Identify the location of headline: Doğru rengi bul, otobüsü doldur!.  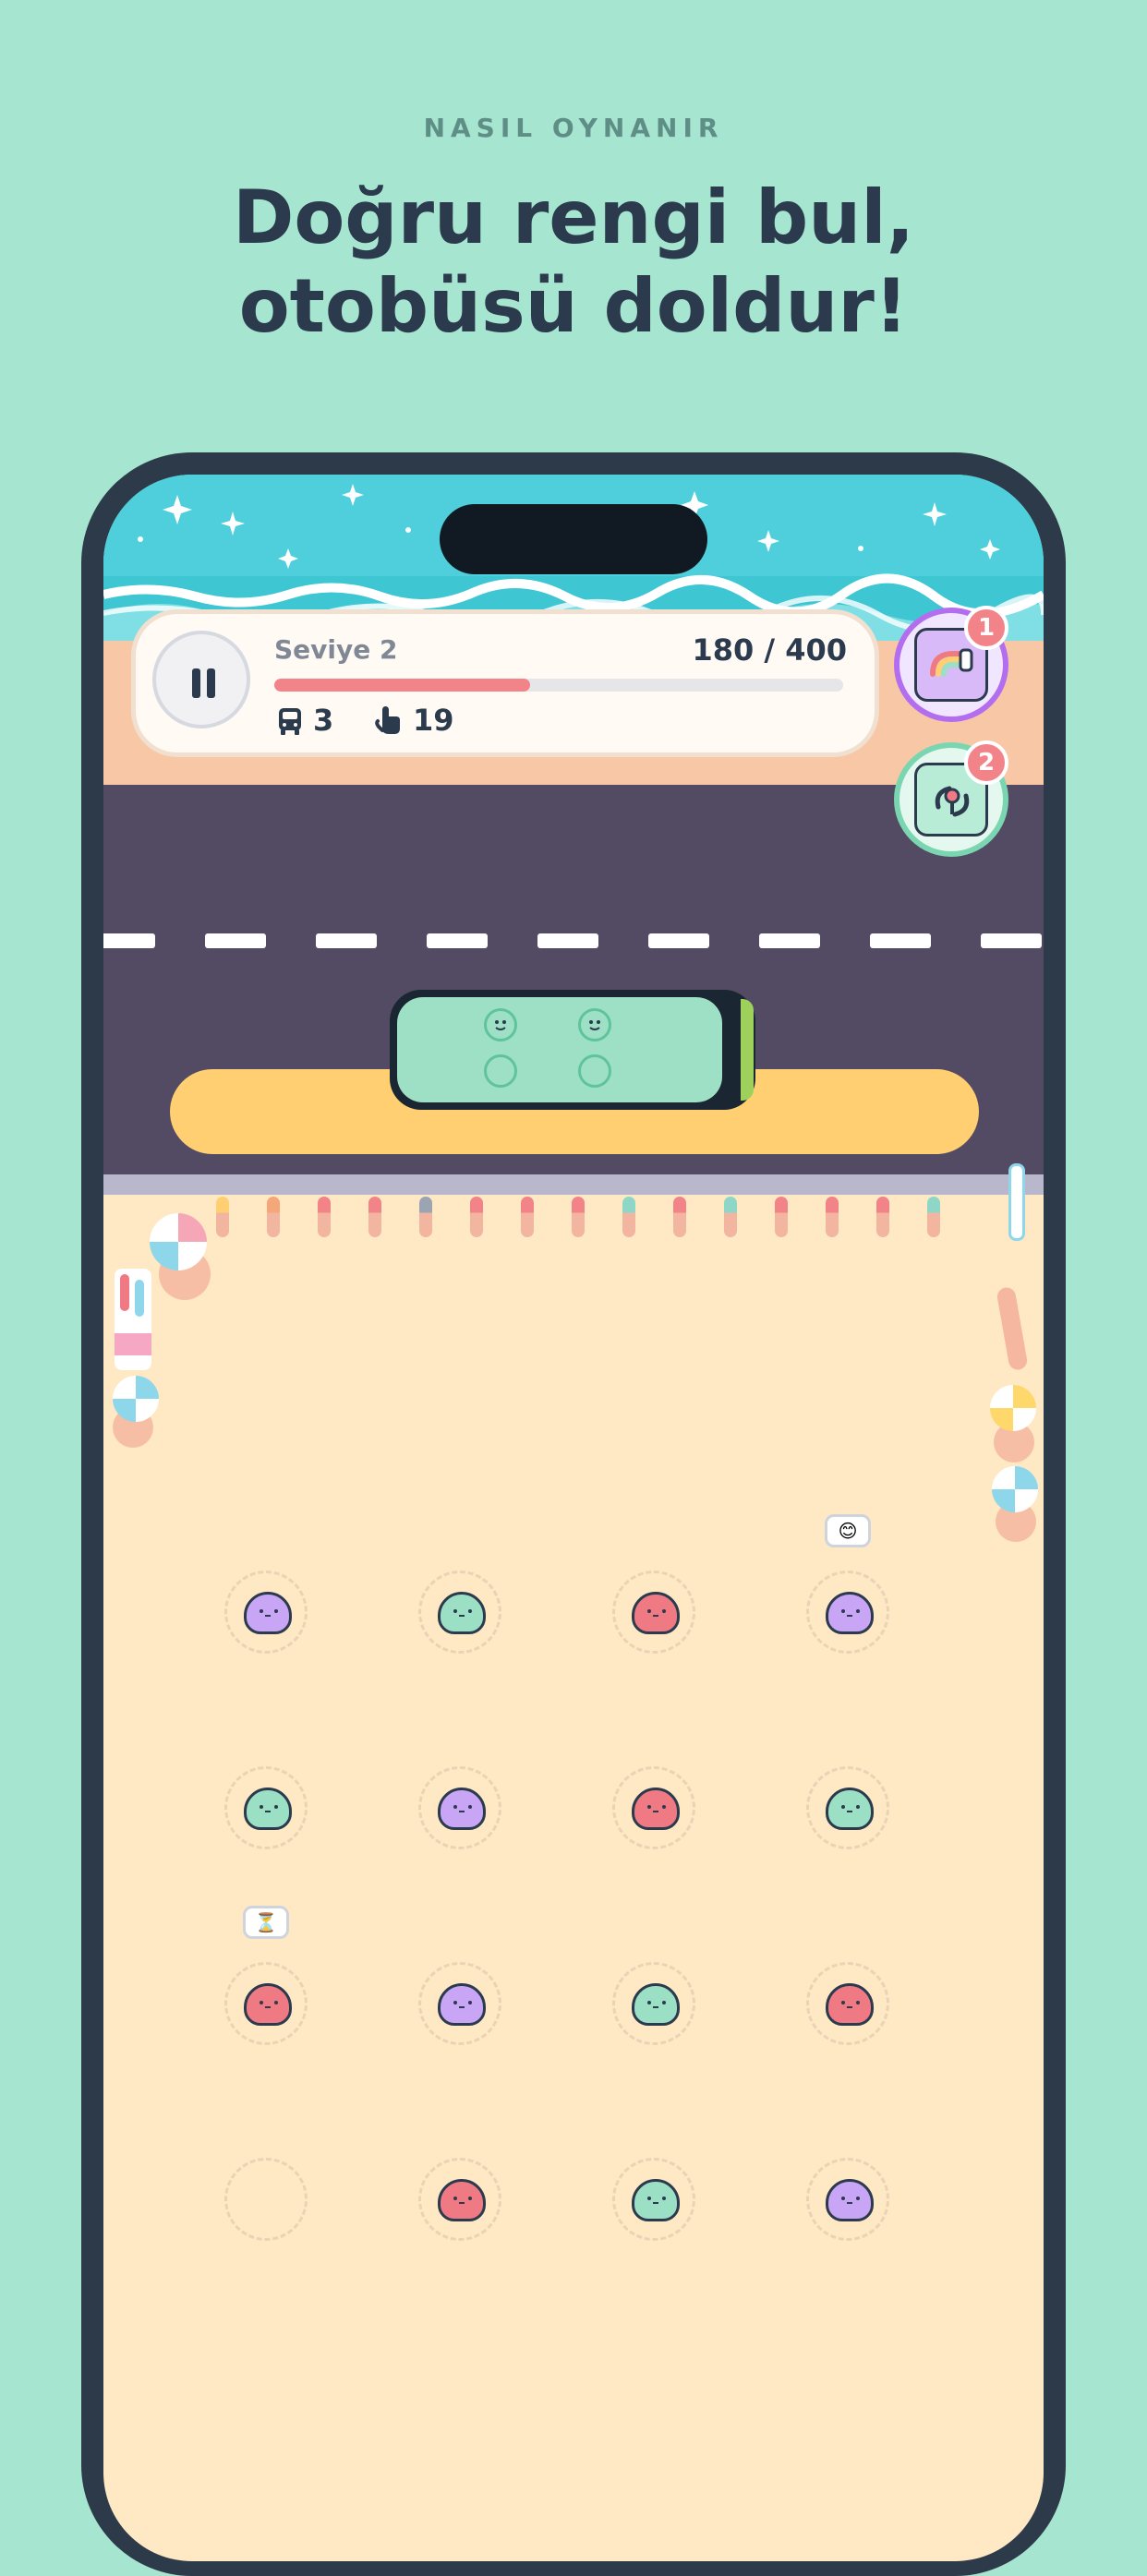
(573, 262).